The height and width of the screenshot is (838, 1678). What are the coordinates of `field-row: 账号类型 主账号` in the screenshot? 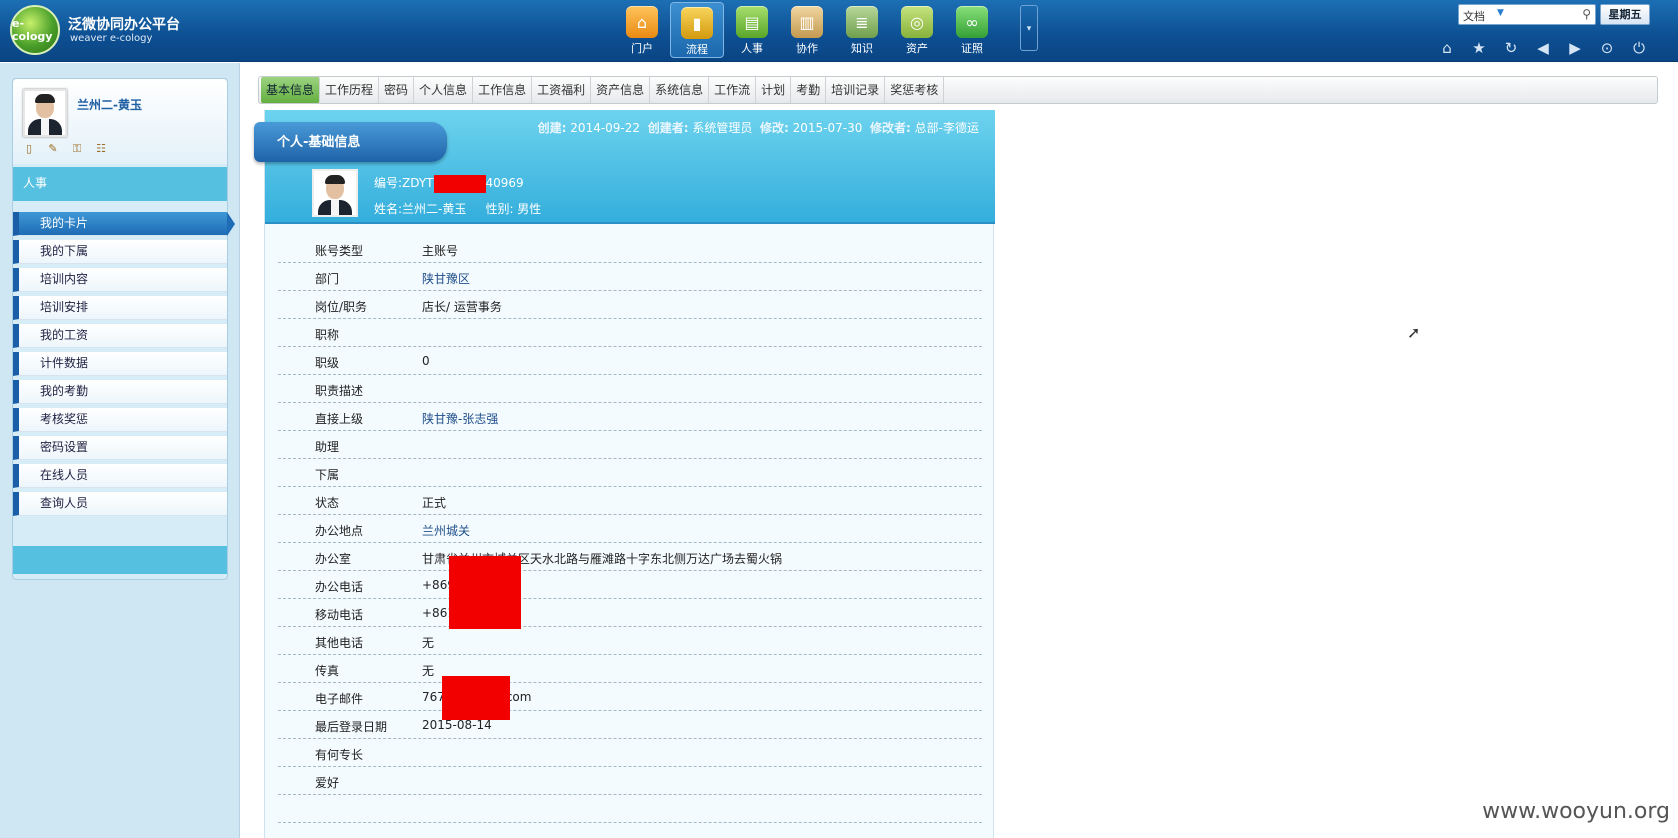 It's located at (630, 249).